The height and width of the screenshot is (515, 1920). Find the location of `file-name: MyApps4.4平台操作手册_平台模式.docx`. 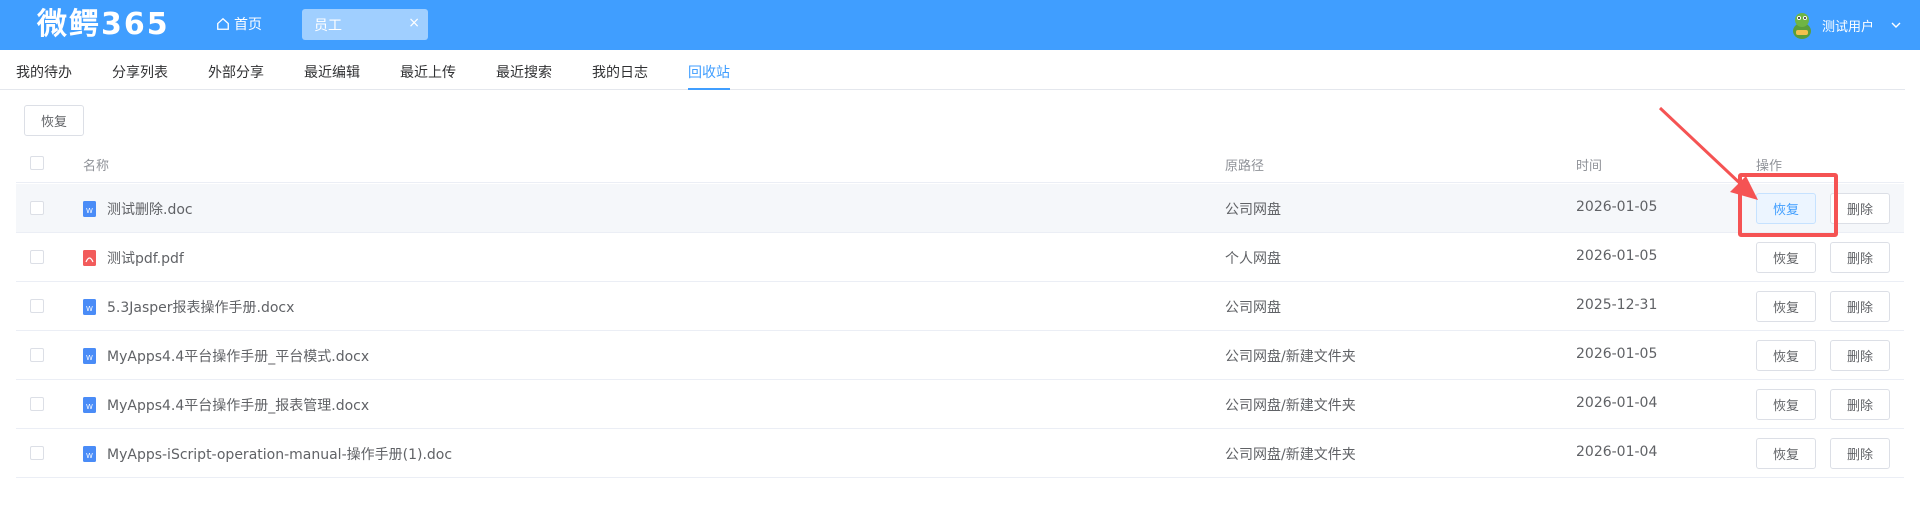

file-name: MyApps4.4平台操作手册_平台模式.docx is located at coordinates (238, 357).